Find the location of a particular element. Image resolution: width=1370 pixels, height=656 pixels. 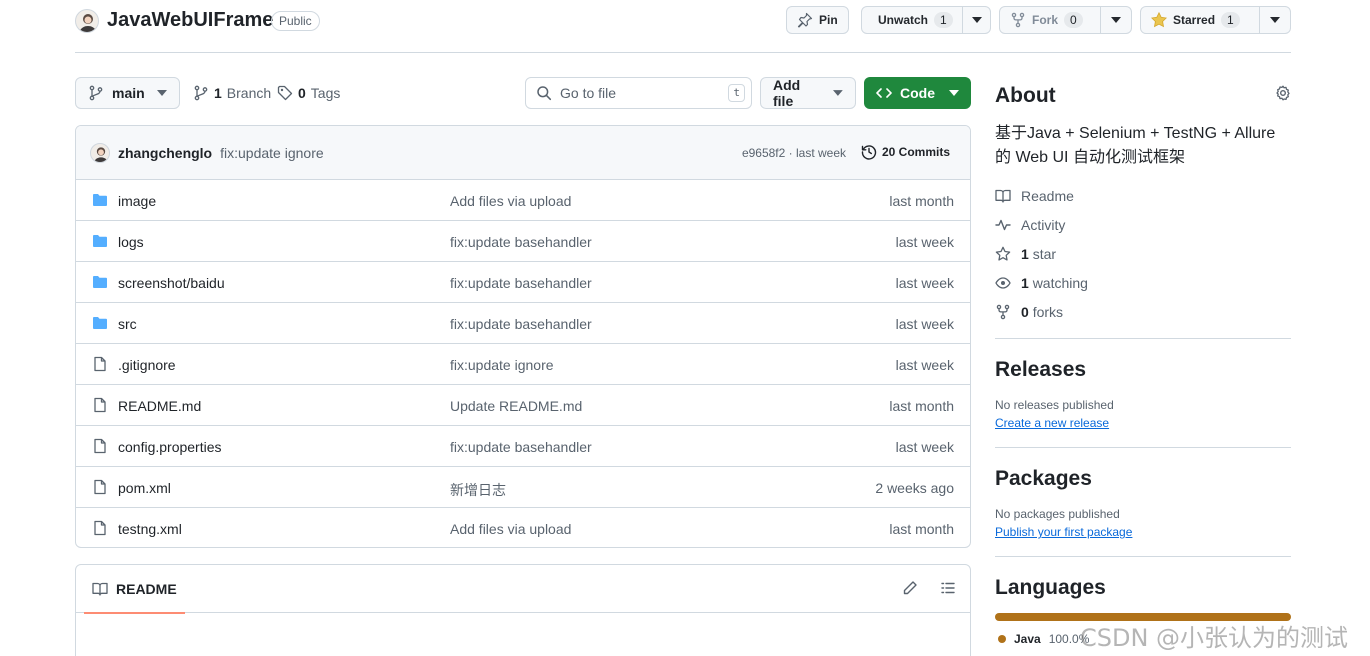

tags-count: 0 is located at coordinates (302, 93).